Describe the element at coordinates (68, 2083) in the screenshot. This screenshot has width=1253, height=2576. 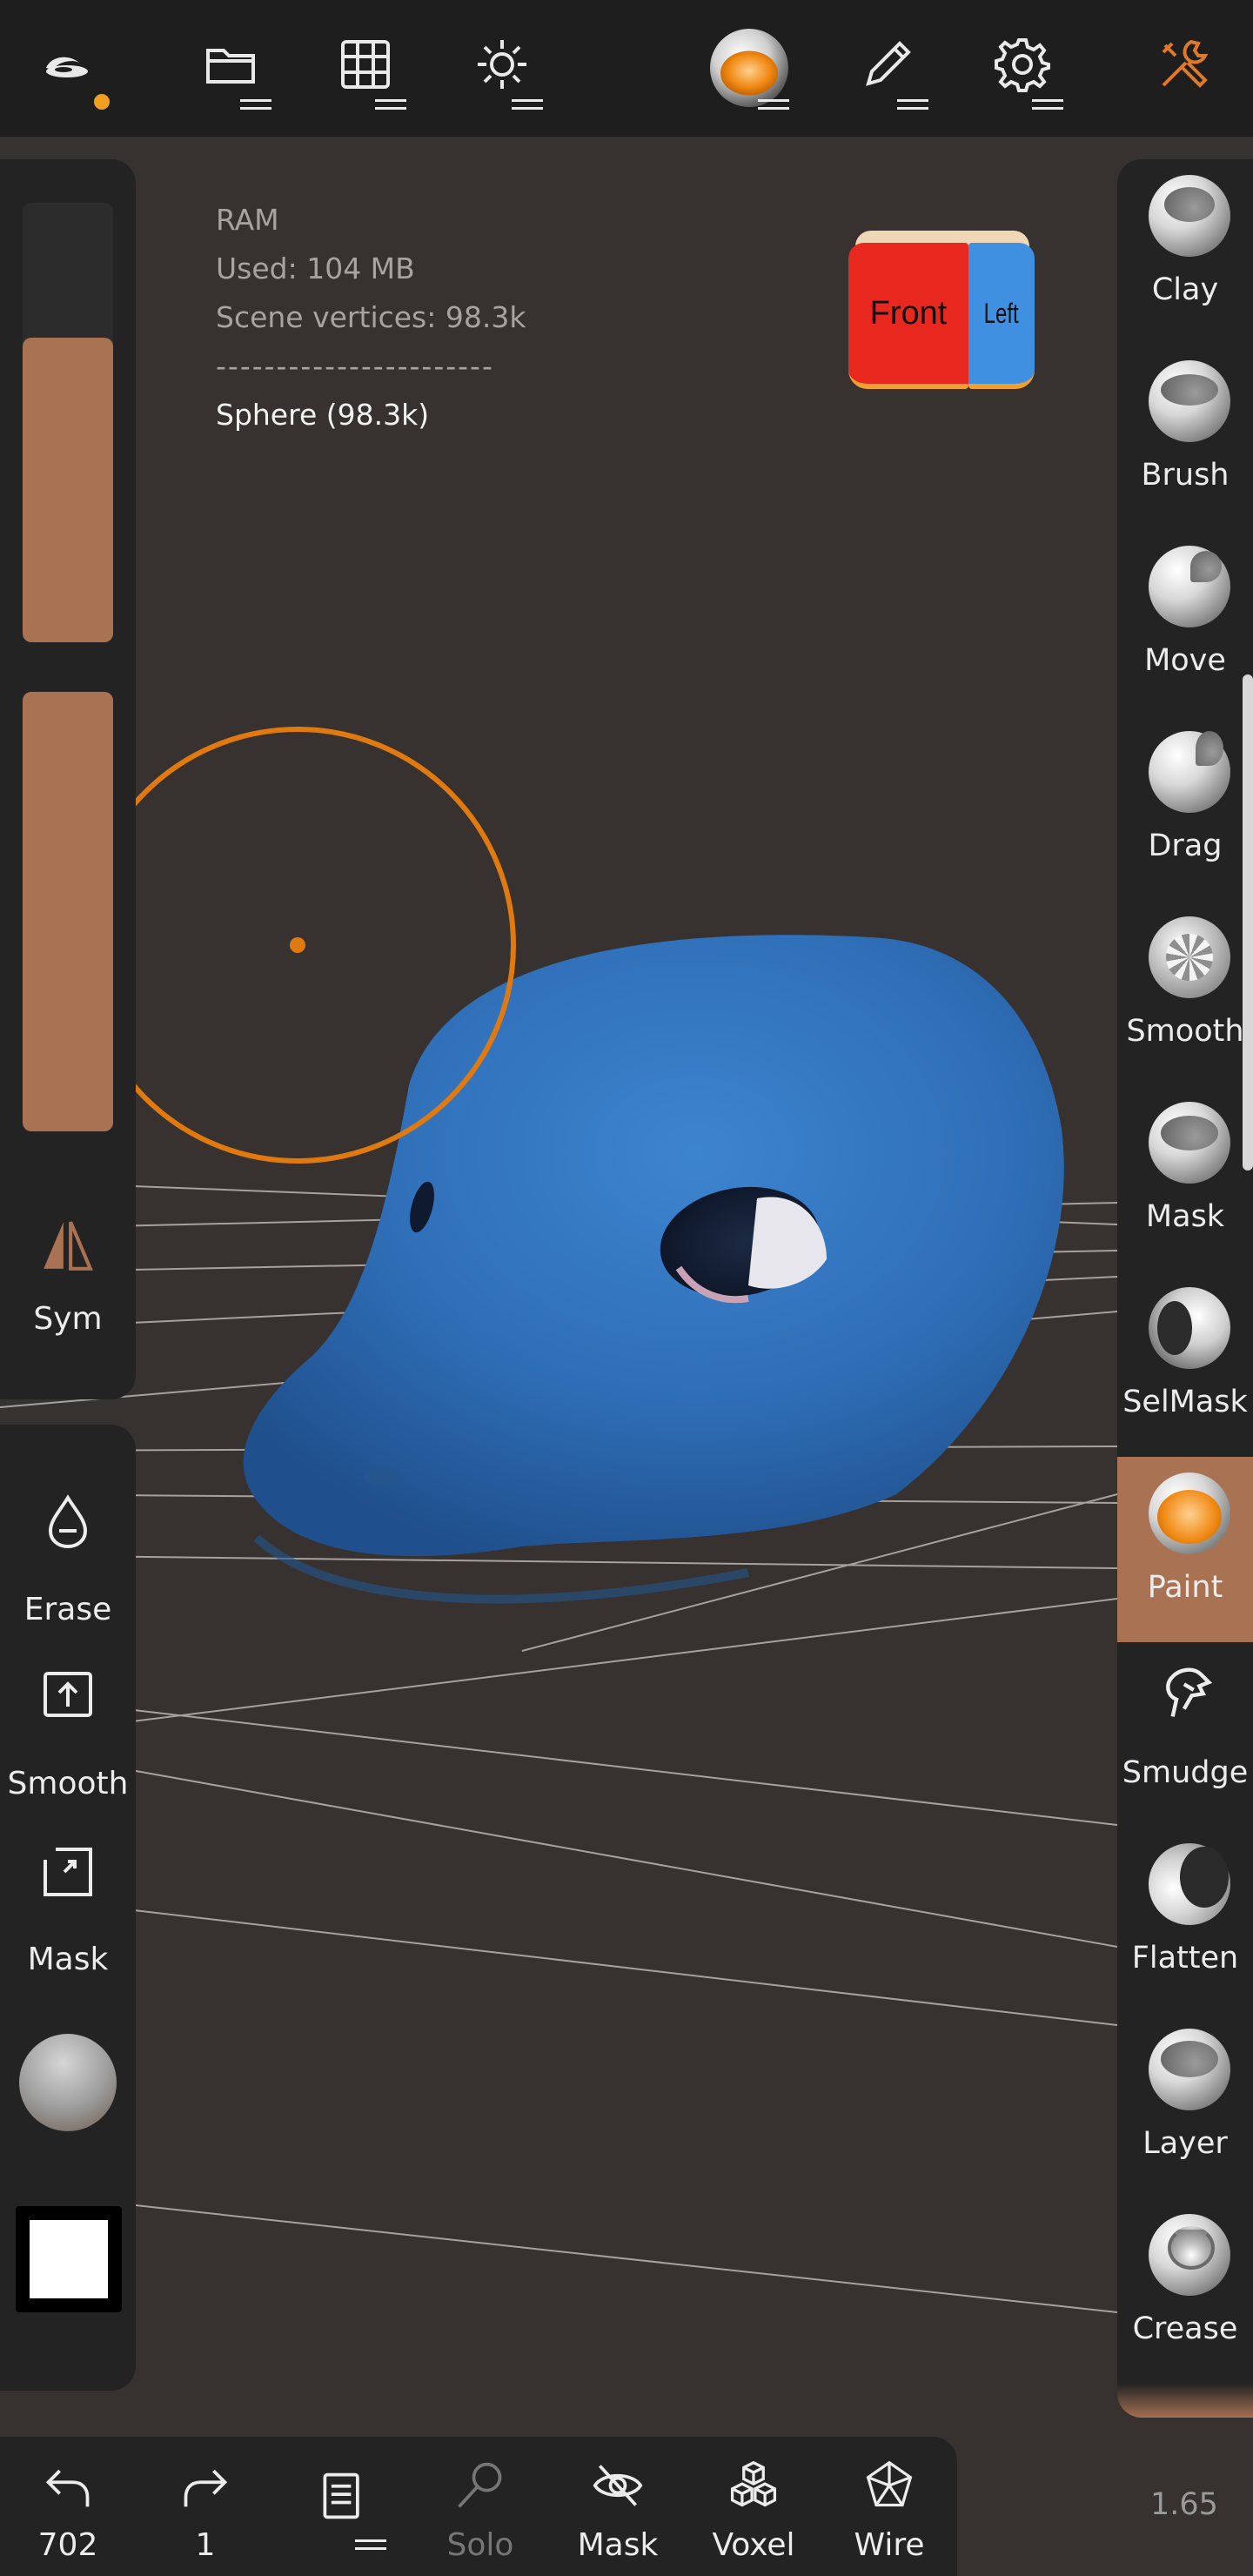
I see `matcap-sphere-button` at that location.